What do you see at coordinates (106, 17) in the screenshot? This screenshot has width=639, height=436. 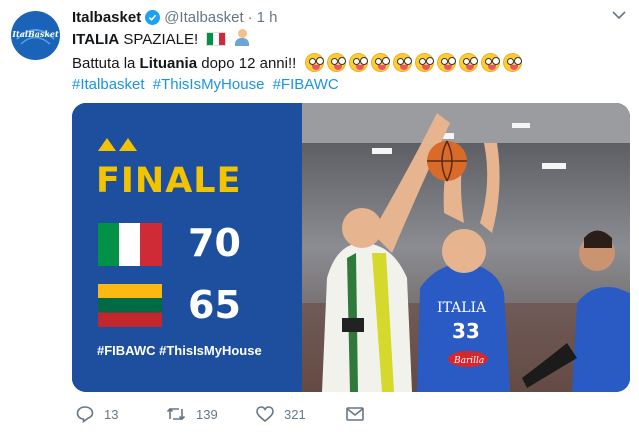 I see `author-name: Italbasket` at bounding box center [106, 17].